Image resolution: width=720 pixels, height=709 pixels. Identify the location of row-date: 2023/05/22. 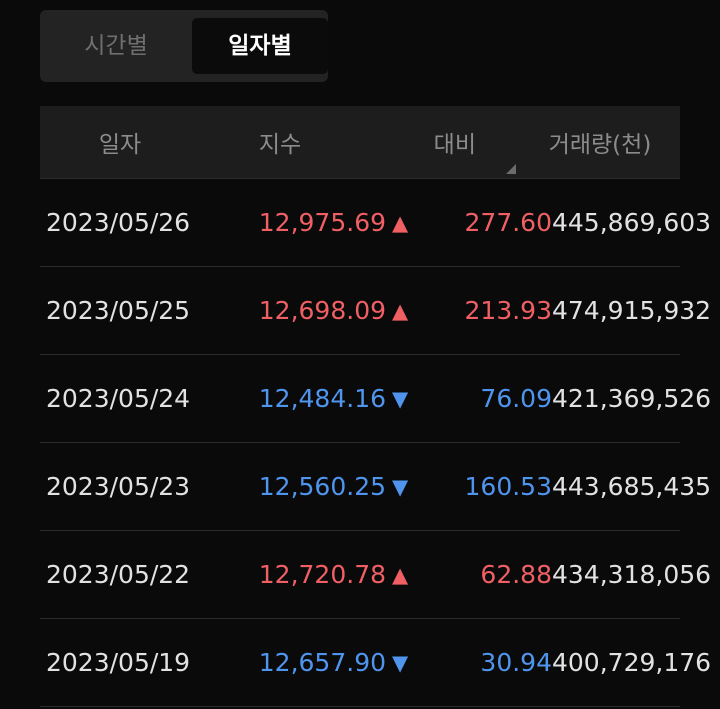
(118, 574).